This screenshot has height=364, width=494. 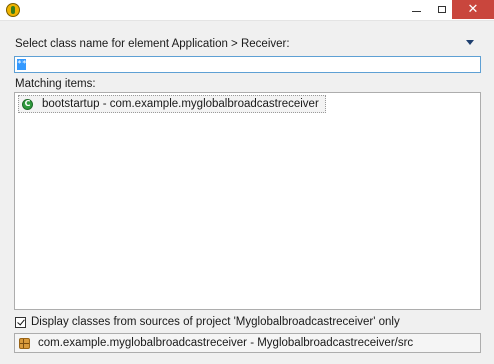 What do you see at coordinates (55, 84) in the screenshot?
I see `matching-items-label: Matching items:` at bounding box center [55, 84].